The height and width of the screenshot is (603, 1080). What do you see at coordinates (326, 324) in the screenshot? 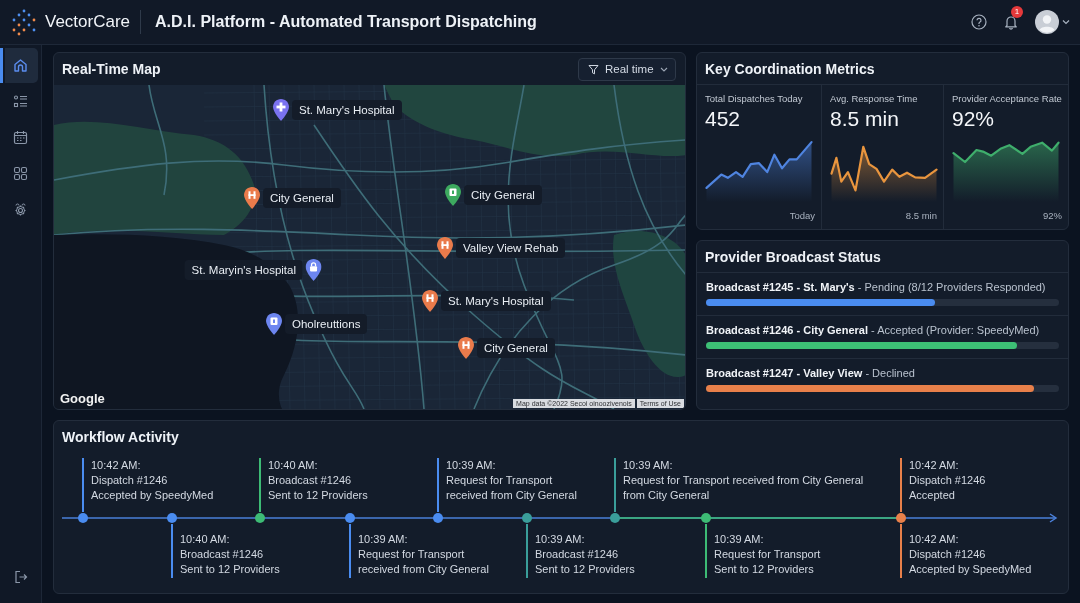
I see `map-pin-label: Oholreuttions` at bounding box center [326, 324].